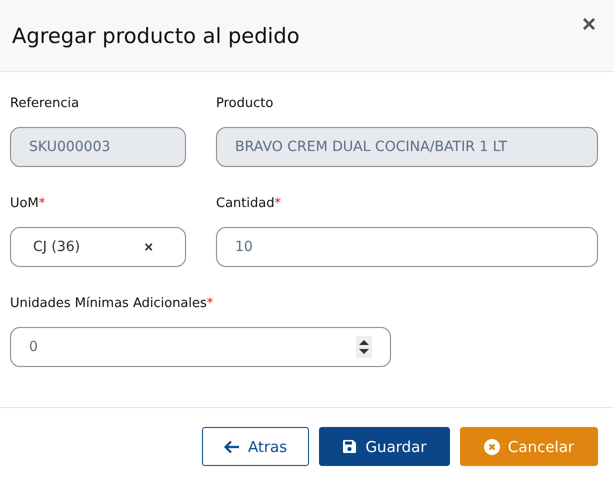 The image size is (614, 479). I want to click on field-label: Unidades Mínimas Adicionales, so click(108, 303).